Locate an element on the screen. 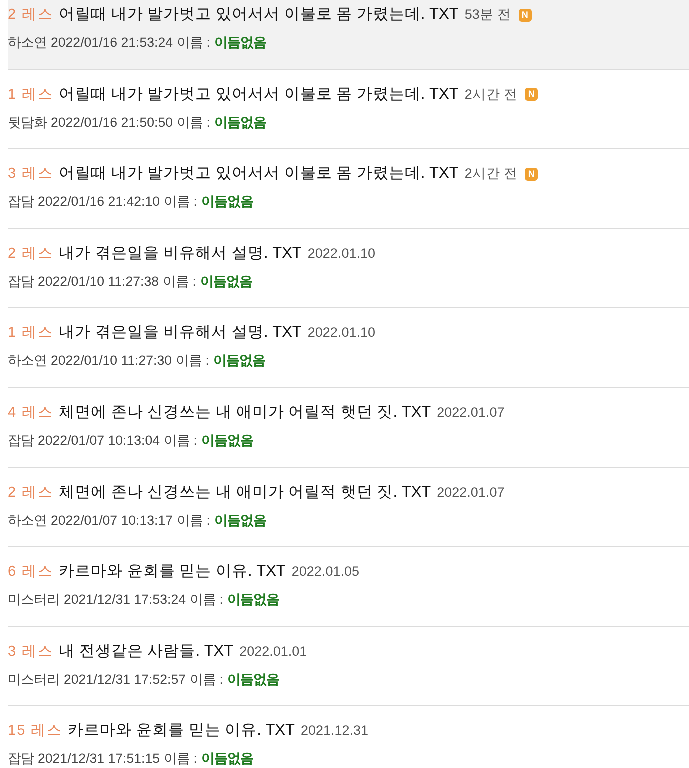 The image size is (689, 768). post-time: 2022.01.05 is located at coordinates (326, 572).